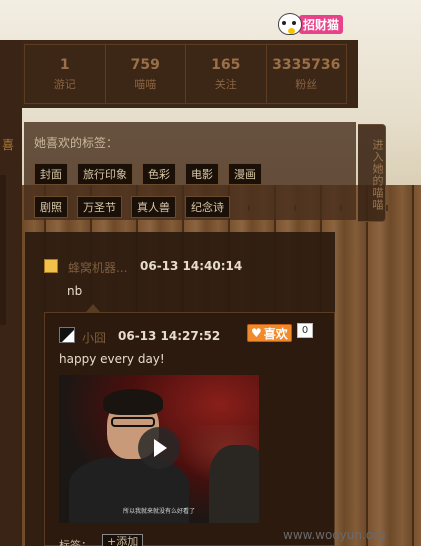 The image size is (421, 546). I want to click on stat-number: 165, so click(226, 65).